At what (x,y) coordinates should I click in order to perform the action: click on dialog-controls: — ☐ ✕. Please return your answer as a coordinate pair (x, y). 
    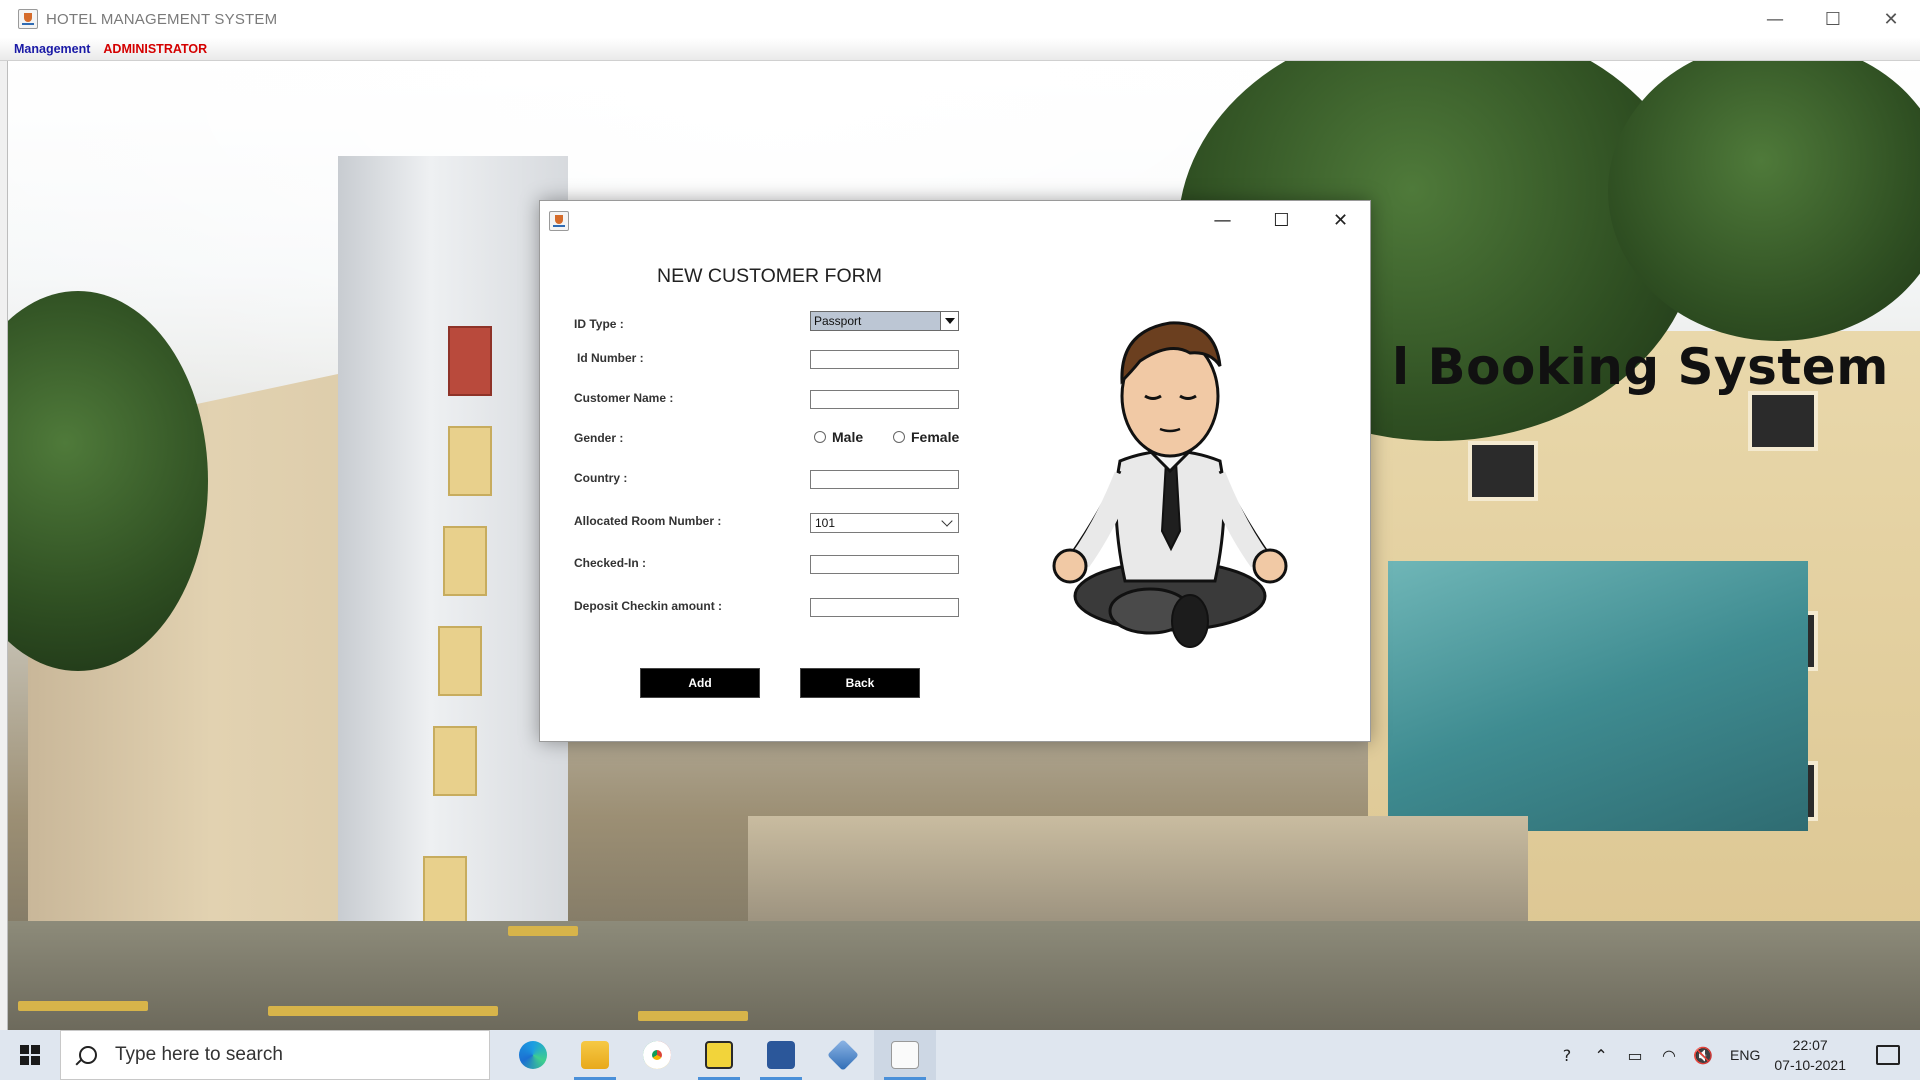
    Looking at the image, I should click on (1281, 220).